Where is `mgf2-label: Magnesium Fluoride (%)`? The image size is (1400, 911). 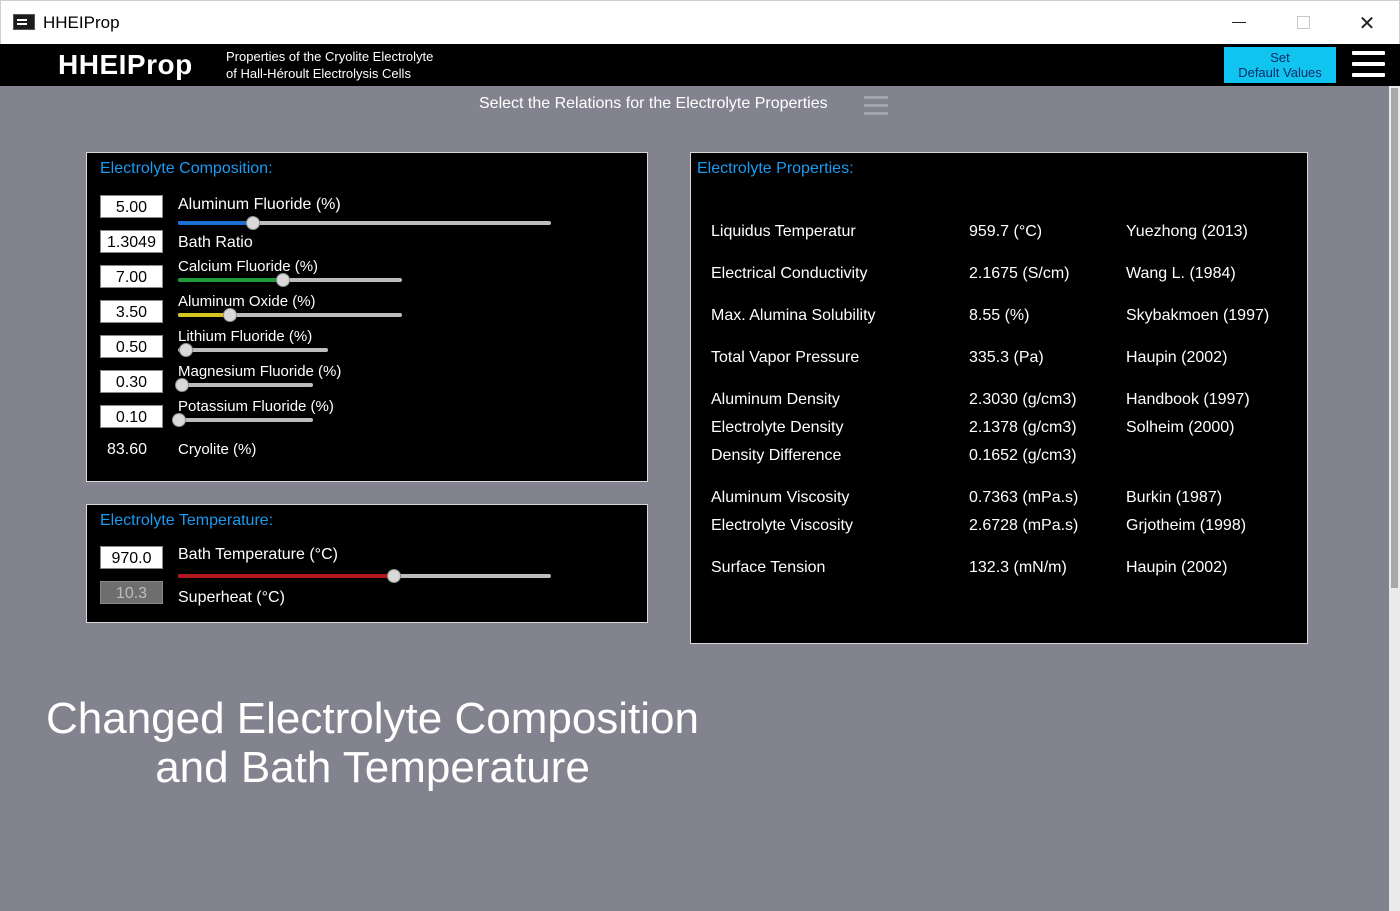 mgf2-label: Magnesium Fluoride (%) is located at coordinates (260, 371).